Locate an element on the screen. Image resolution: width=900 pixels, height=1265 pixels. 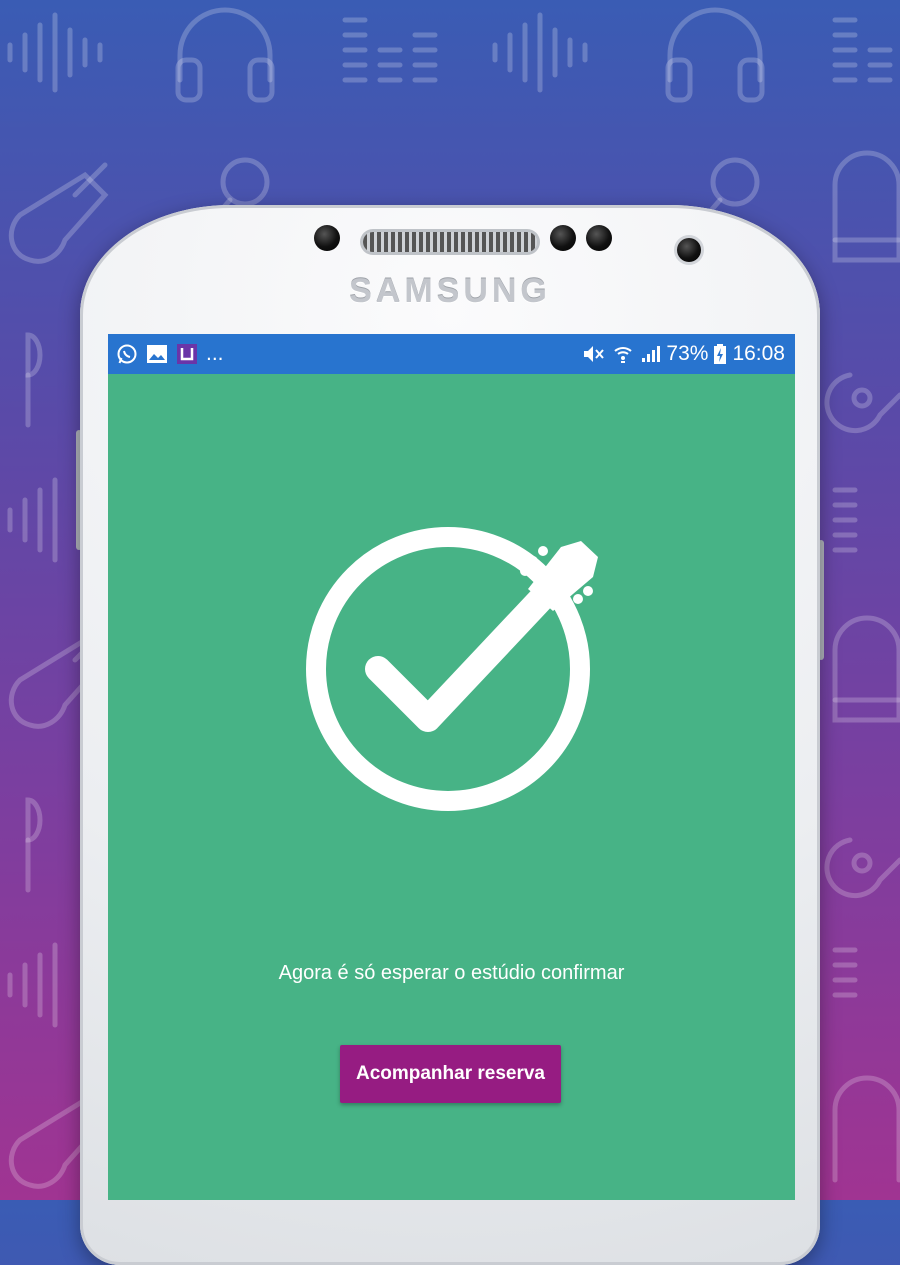
status-bar: ... 73% 16:08 is located at coordinates (451, 354).